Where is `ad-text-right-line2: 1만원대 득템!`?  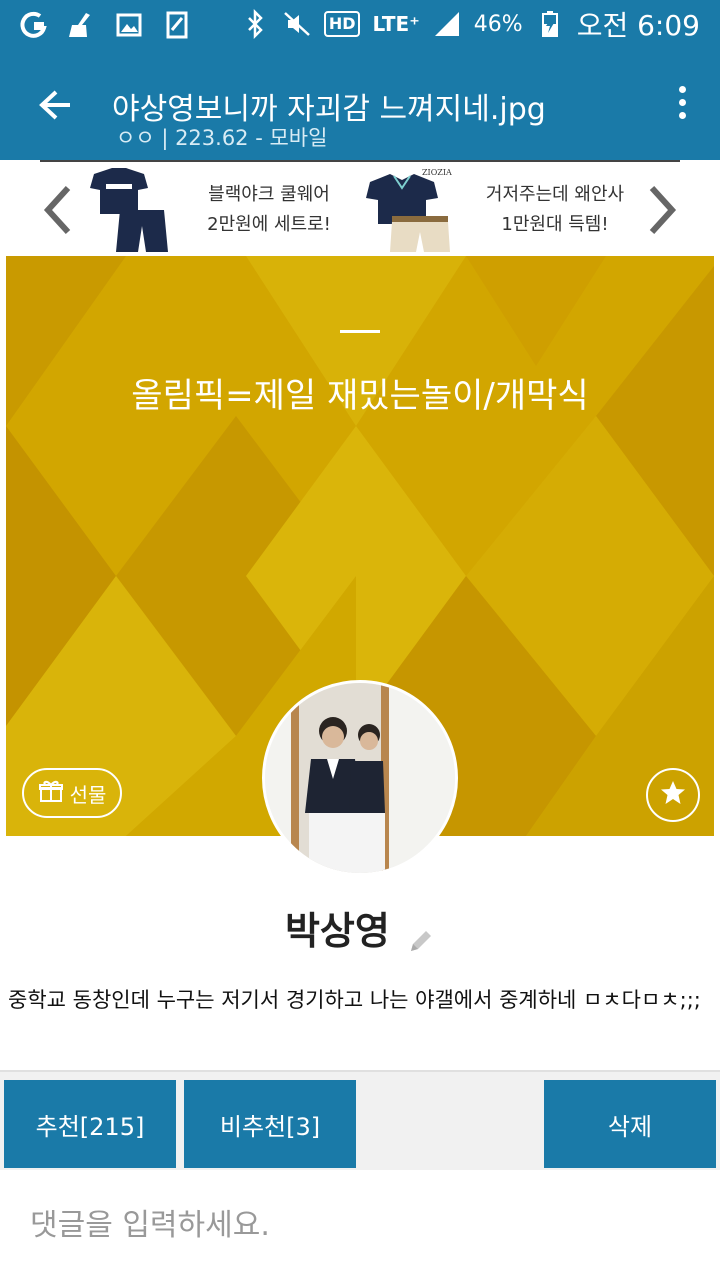 ad-text-right-line2: 1만원대 득템! is located at coordinates (555, 224).